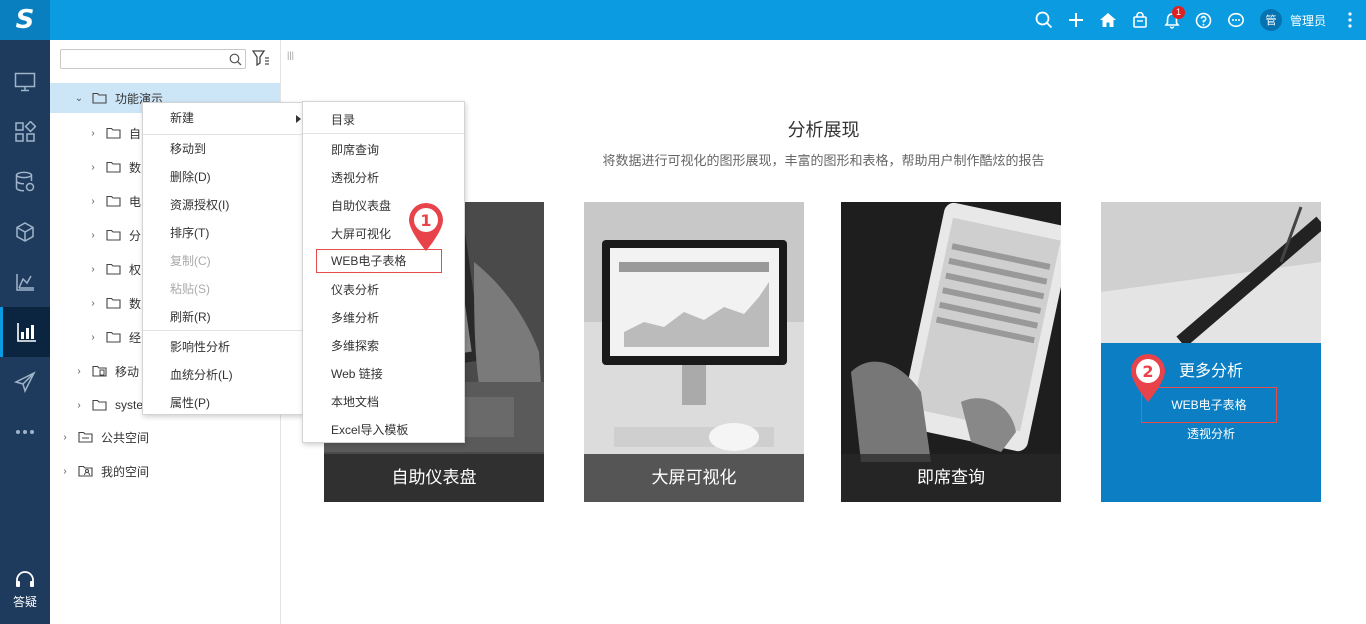 The image size is (1366, 624). I want to click on menu-item-sort: 排序(T), so click(222, 233).